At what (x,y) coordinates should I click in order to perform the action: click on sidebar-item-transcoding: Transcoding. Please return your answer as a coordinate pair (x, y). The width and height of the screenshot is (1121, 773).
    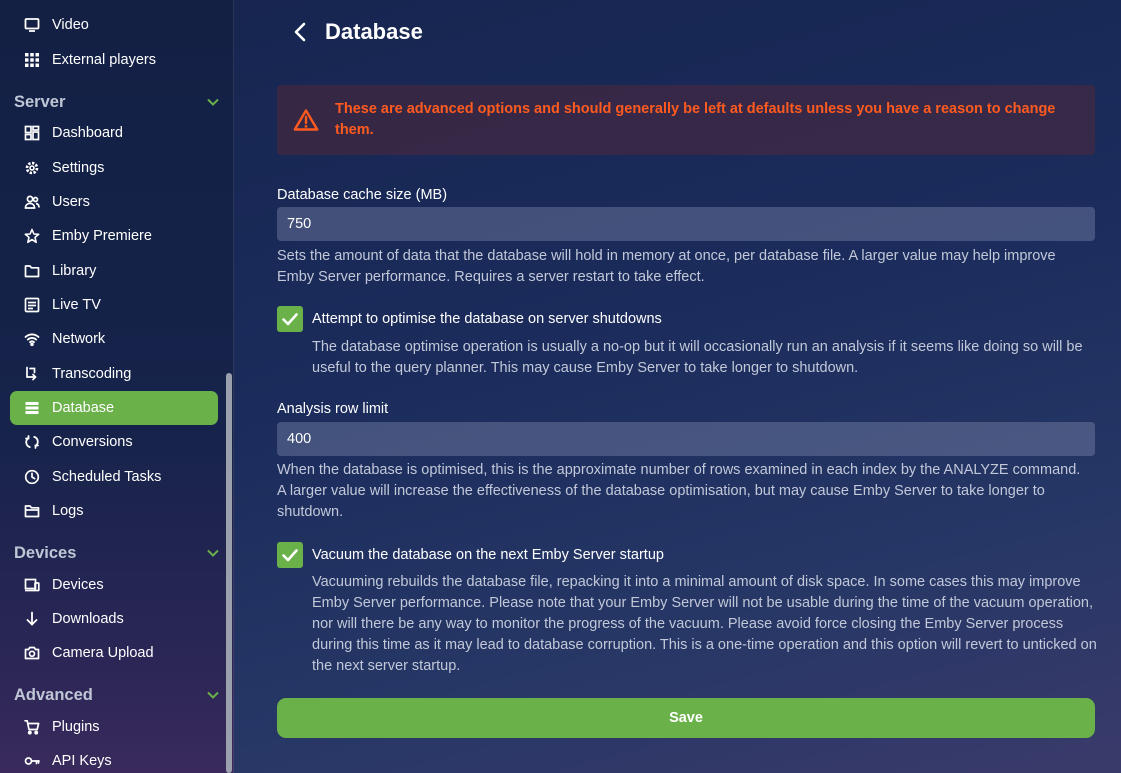
    Looking at the image, I should click on (114, 374).